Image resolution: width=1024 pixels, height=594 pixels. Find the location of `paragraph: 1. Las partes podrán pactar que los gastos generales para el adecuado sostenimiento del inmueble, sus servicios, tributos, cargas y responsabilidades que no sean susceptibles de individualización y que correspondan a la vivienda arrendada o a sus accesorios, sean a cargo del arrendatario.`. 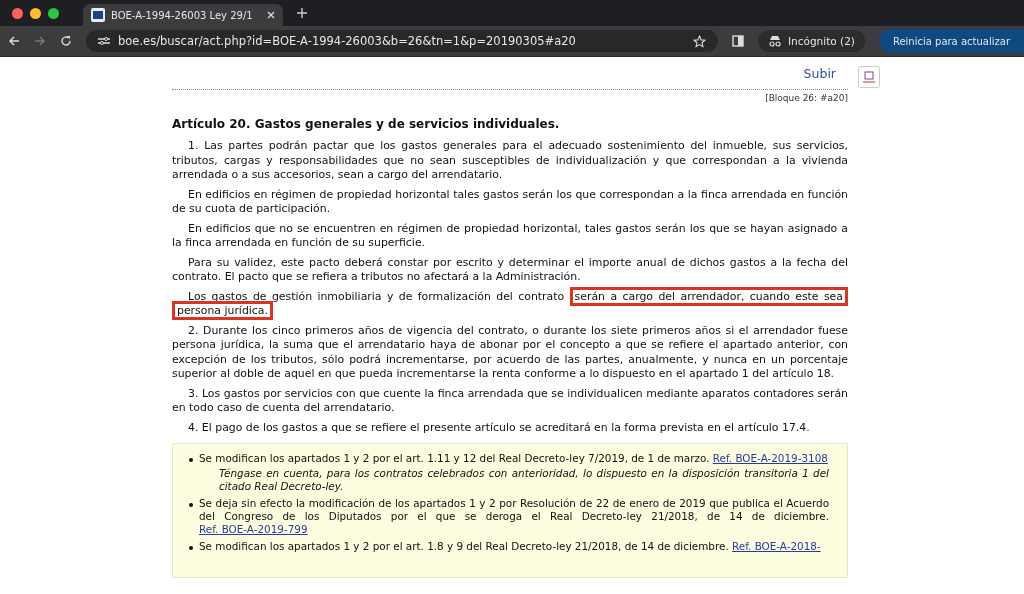

paragraph: 1. Las partes podrán pactar que los gastos generales para el adecuado sostenimiento del inmueble, sus servicios, tributos, cargas y responsabilidades que no sean susceptibles de individualización y que correspondan a la vivienda arrendada o a sus accesorios, sean a cargo del arrendatario. is located at coordinates (510, 161).